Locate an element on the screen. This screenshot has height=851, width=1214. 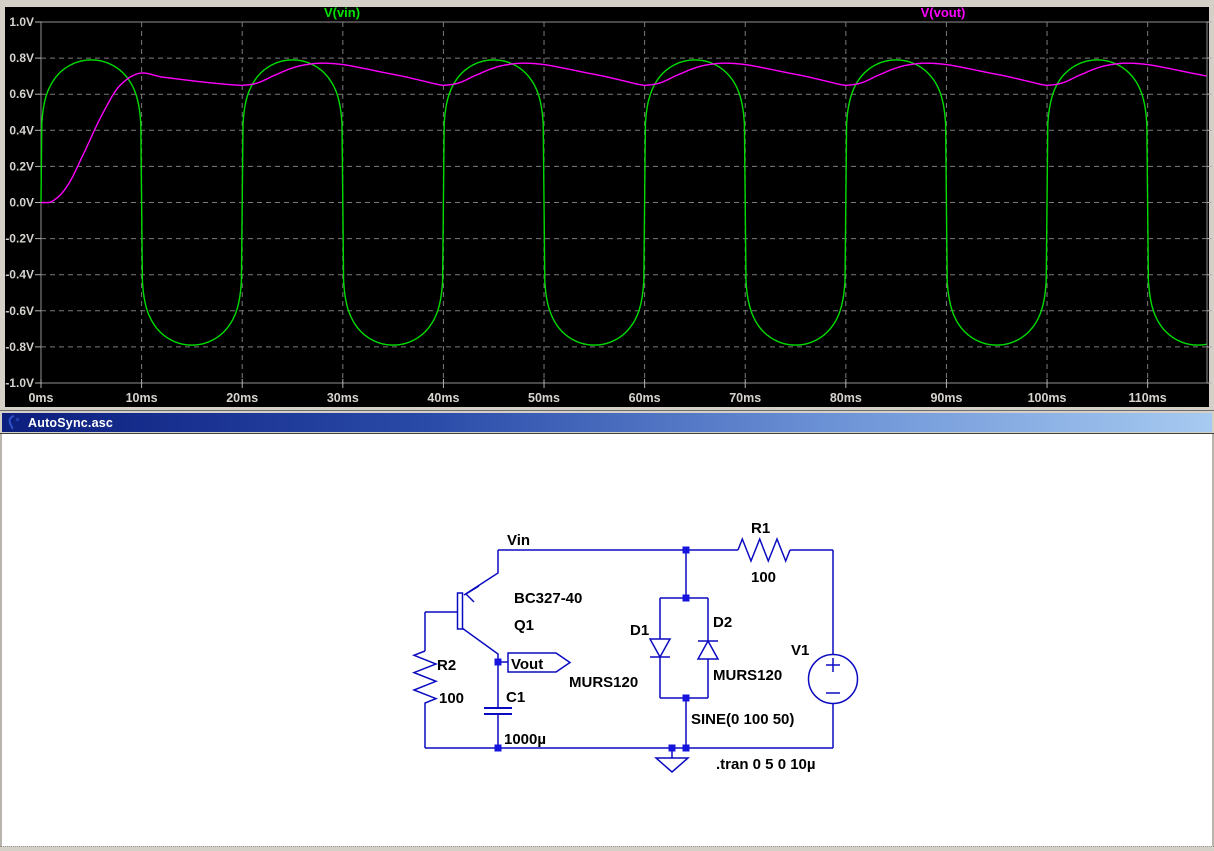
x-axis-label: 100ms is located at coordinates (1047, 398).